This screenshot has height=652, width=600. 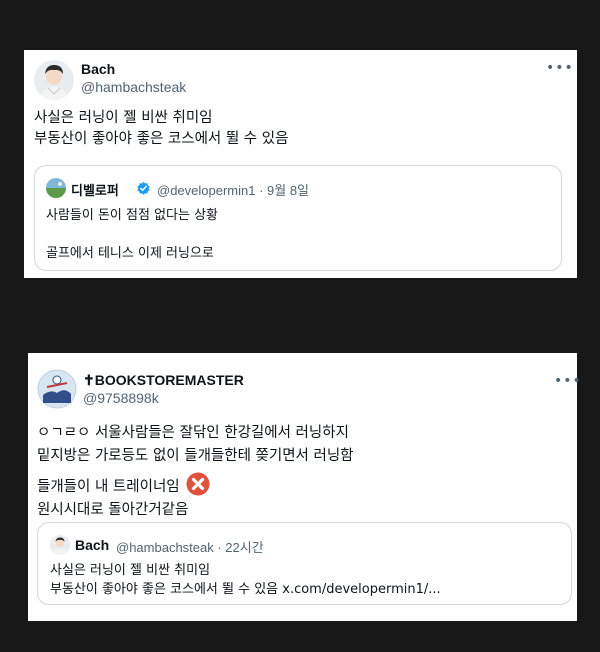 I want to click on tweet-line: 들개들이 내 트레이너임, so click(x=195, y=483).